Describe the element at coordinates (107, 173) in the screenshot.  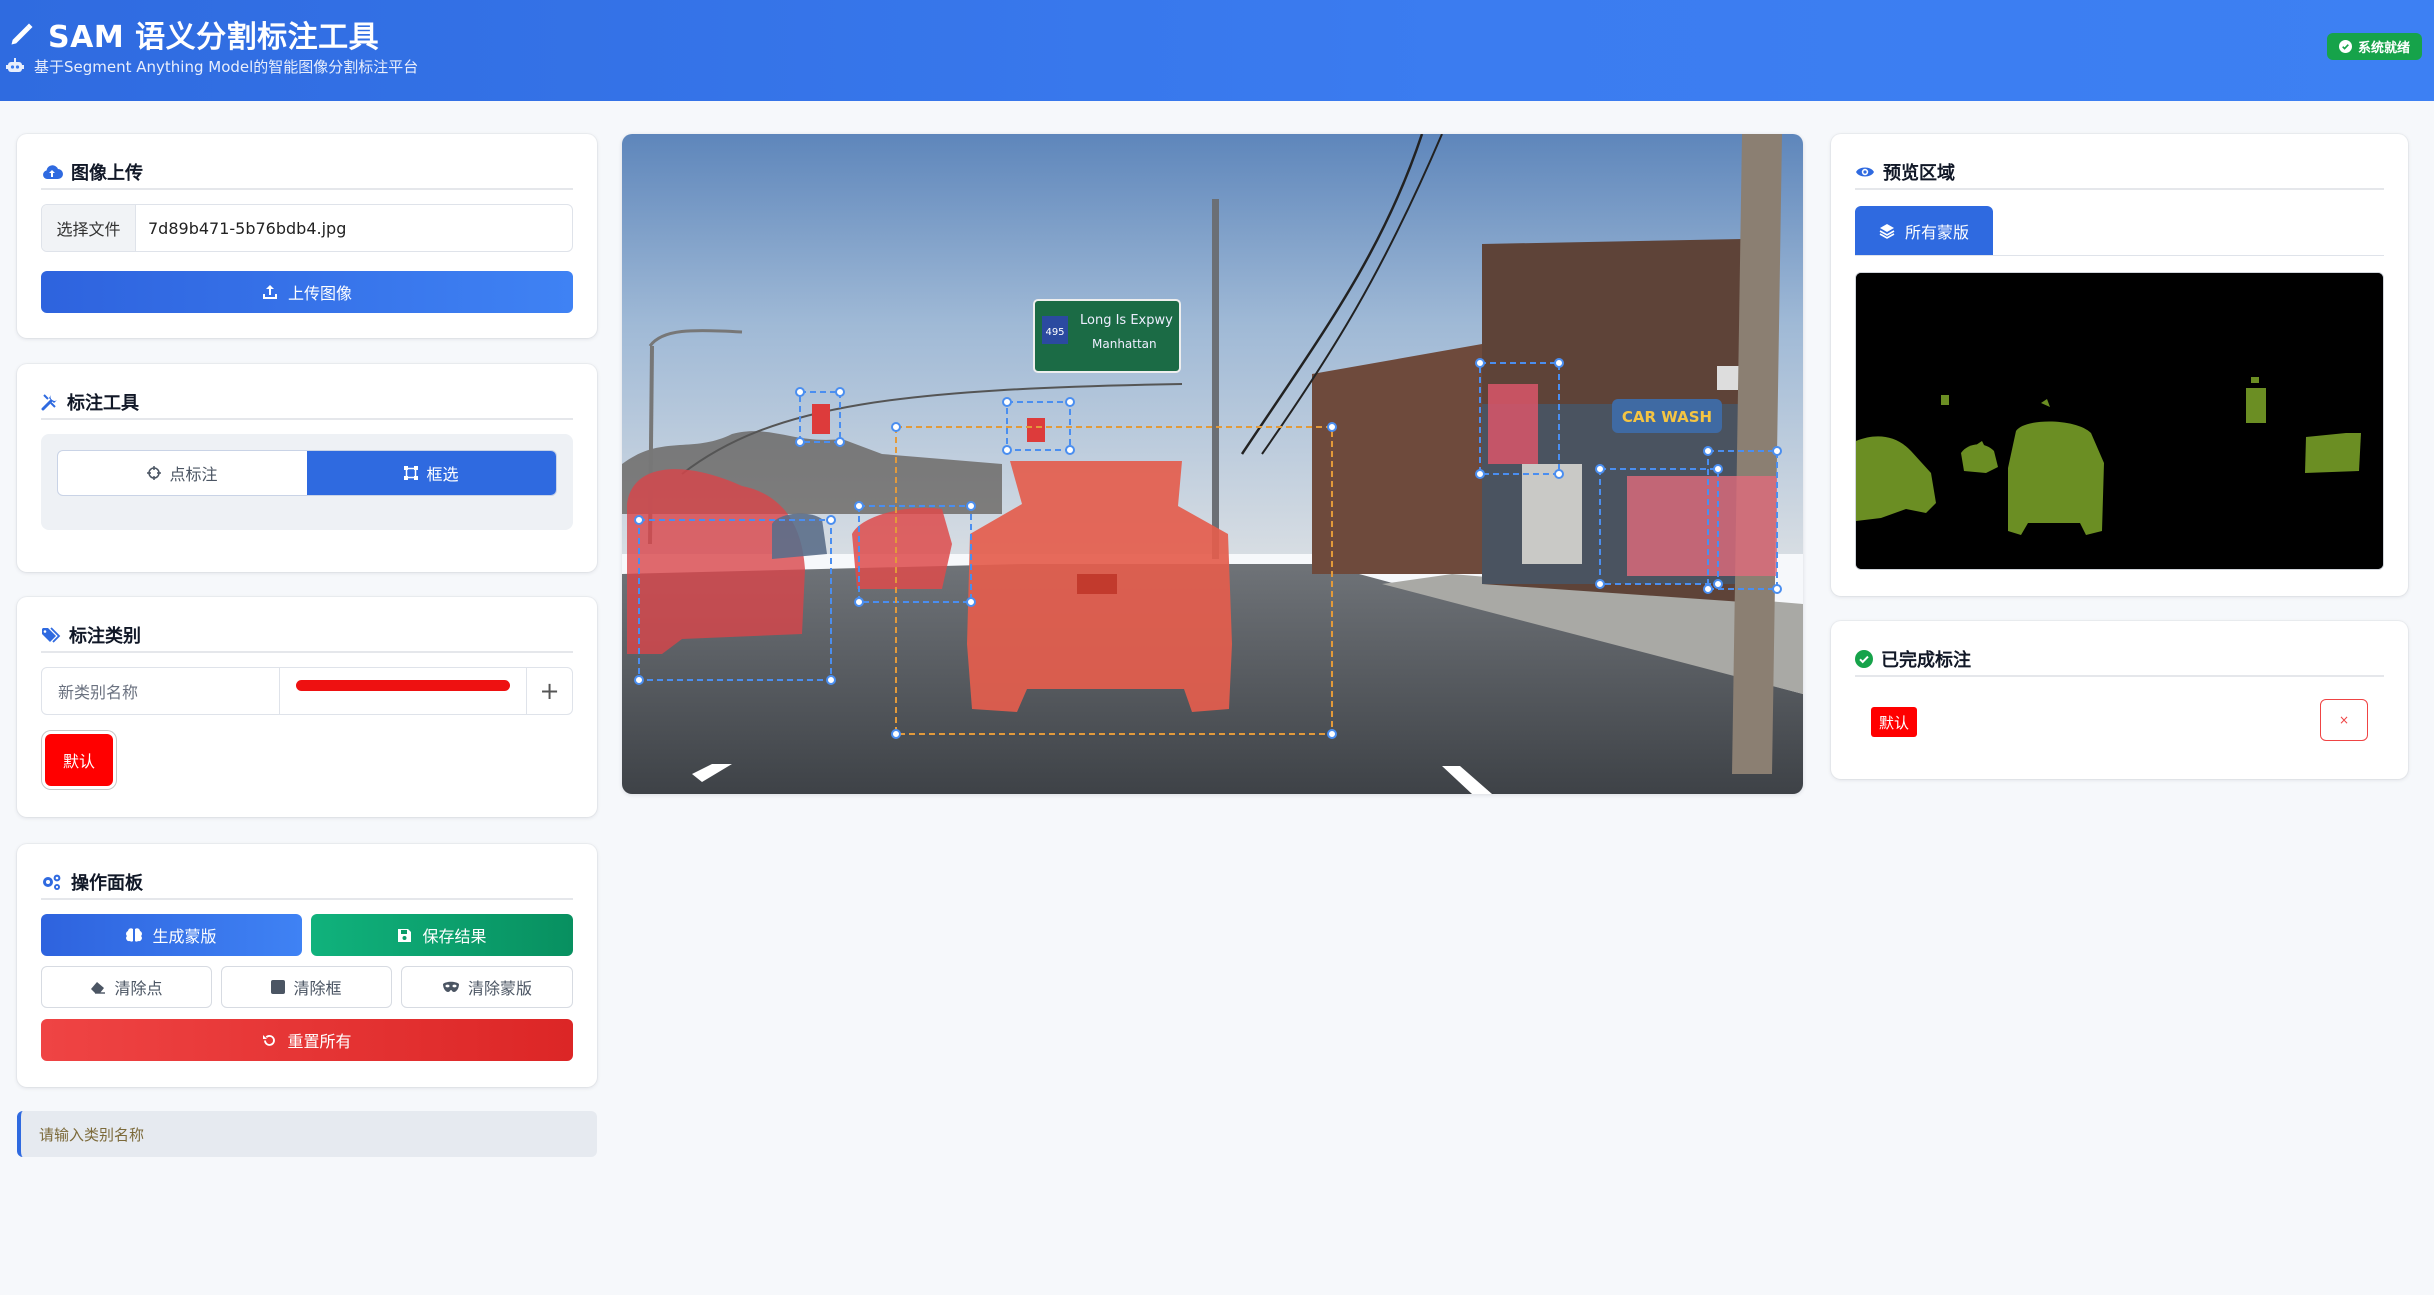
I see `upload-title-text: 图像上传` at that location.